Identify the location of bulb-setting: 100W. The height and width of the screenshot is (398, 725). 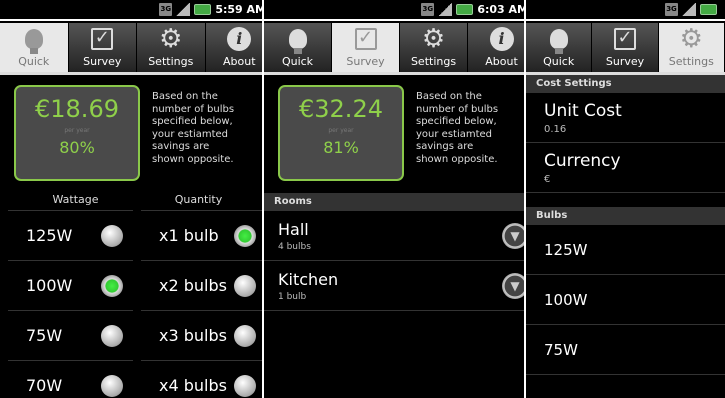
(625, 300).